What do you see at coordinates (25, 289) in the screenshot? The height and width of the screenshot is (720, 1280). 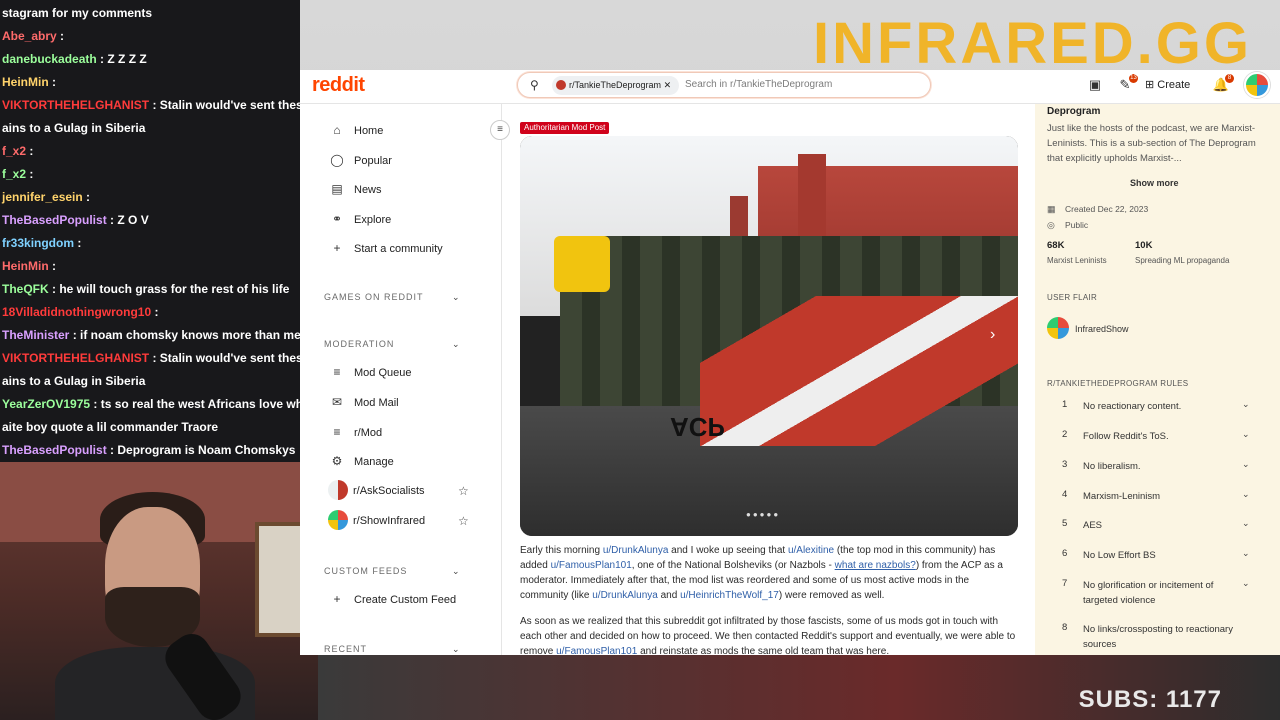 I see `chat-username: TheQFK` at bounding box center [25, 289].